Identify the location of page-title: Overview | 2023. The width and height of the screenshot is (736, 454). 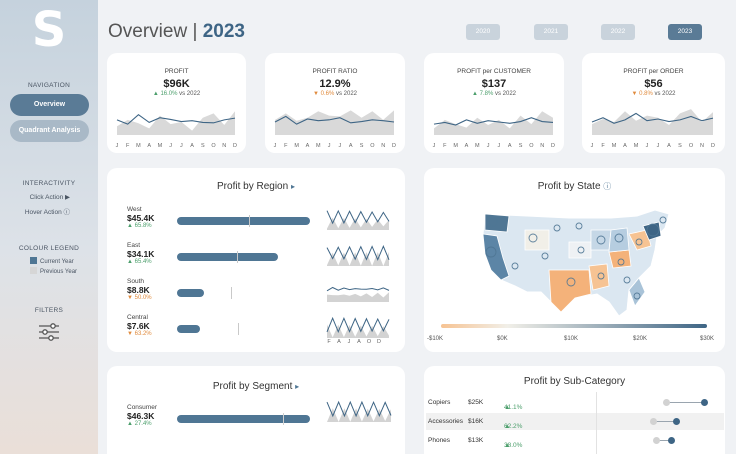
(176, 31).